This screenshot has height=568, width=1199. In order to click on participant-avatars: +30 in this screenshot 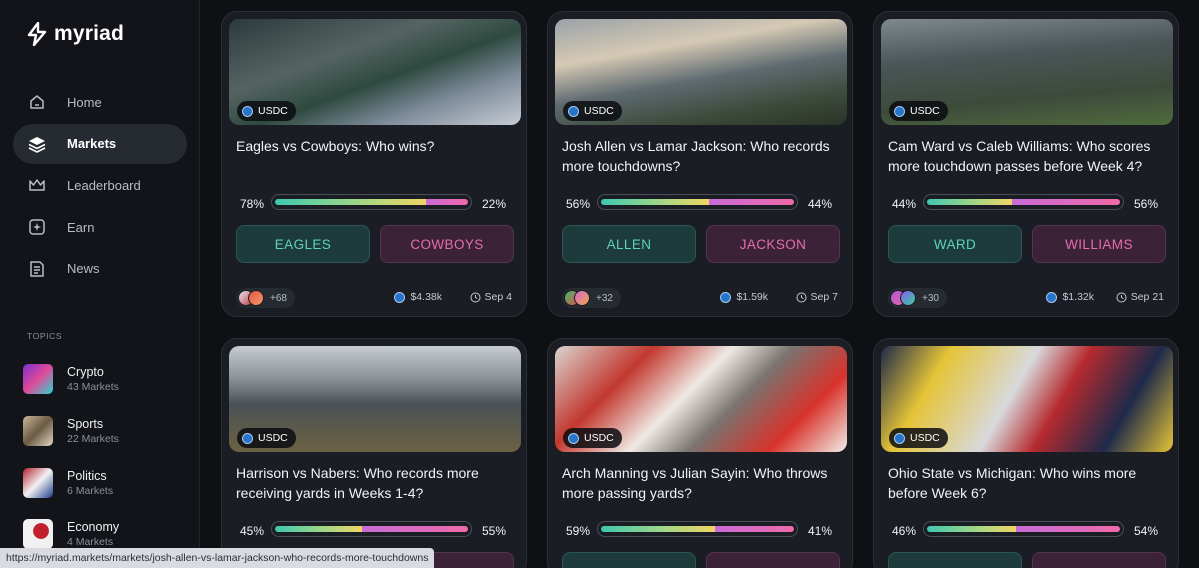, I will do `click(917, 298)`.